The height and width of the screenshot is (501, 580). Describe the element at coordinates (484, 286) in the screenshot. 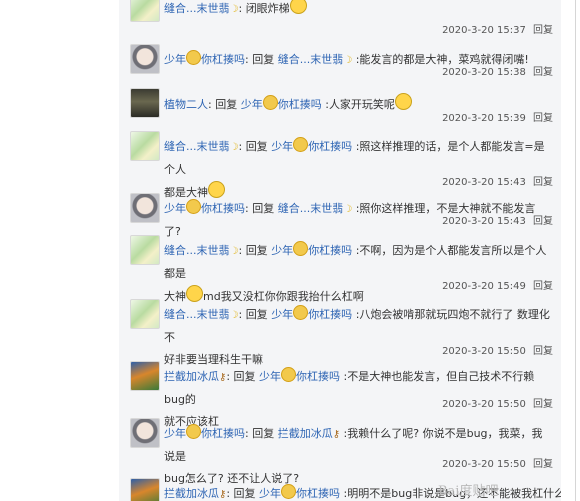

I see `comment-time: 2020-3-20 15:49` at that location.